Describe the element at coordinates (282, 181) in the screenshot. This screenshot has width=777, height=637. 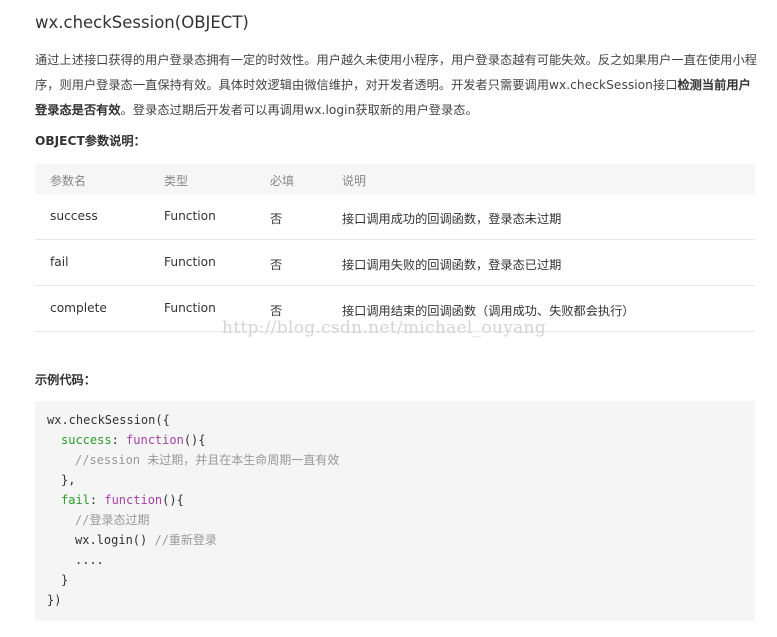
I see `header-required: 必填` at that location.